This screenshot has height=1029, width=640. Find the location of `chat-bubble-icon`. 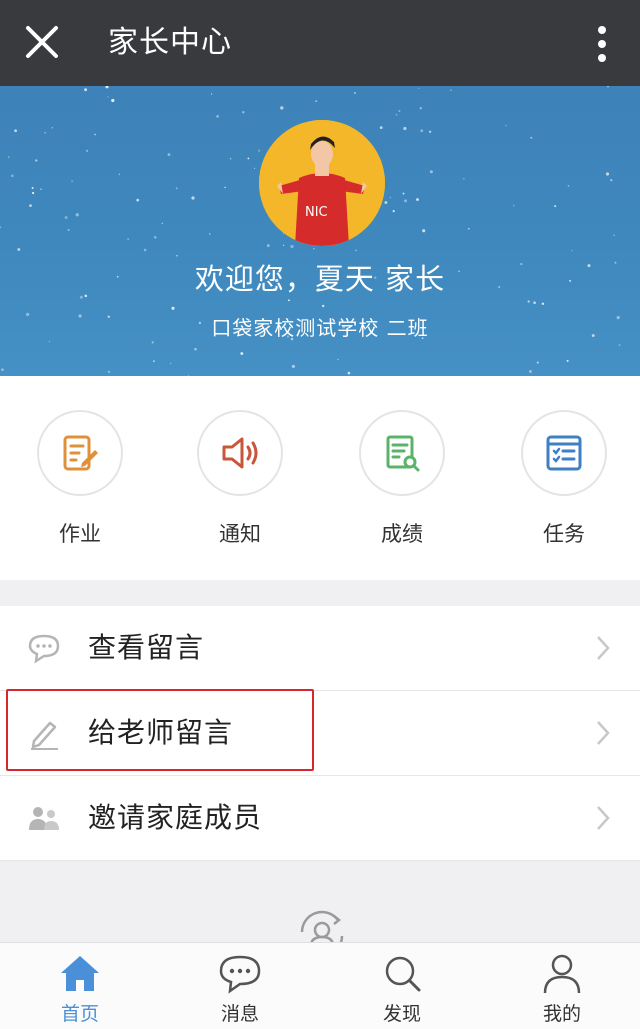

chat-bubble-icon is located at coordinates (44, 649).